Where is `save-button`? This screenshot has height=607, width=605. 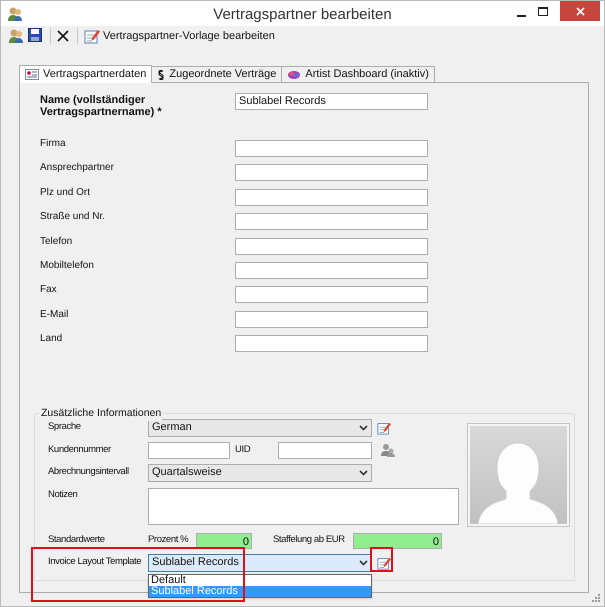 save-button is located at coordinates (36, 36).